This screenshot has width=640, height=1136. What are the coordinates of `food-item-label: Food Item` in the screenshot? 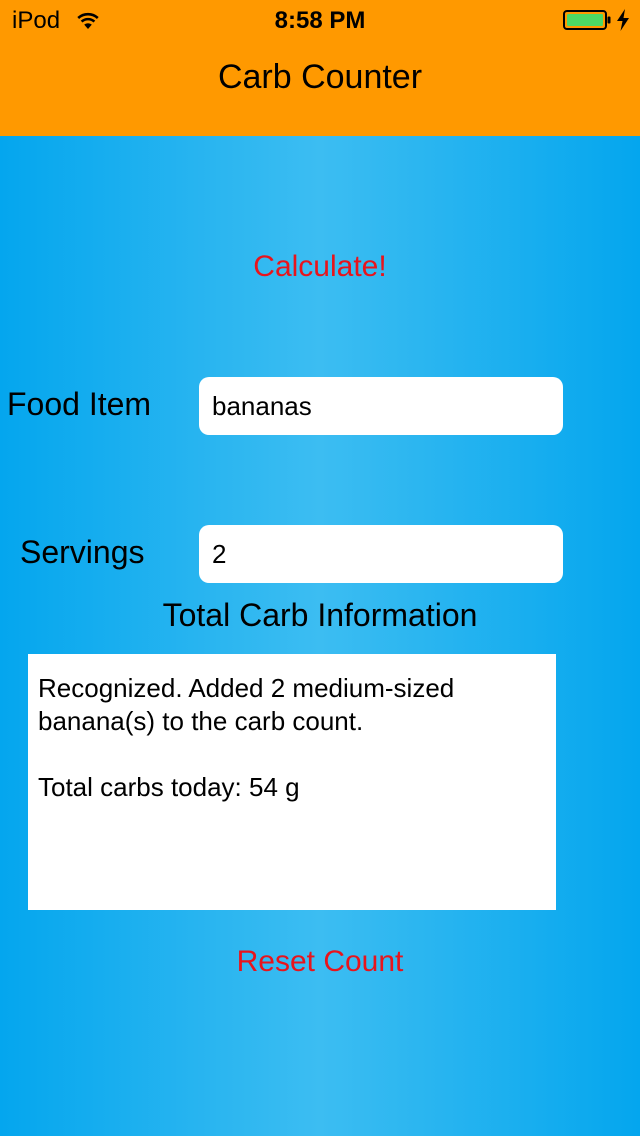 It's located at (79, 404).